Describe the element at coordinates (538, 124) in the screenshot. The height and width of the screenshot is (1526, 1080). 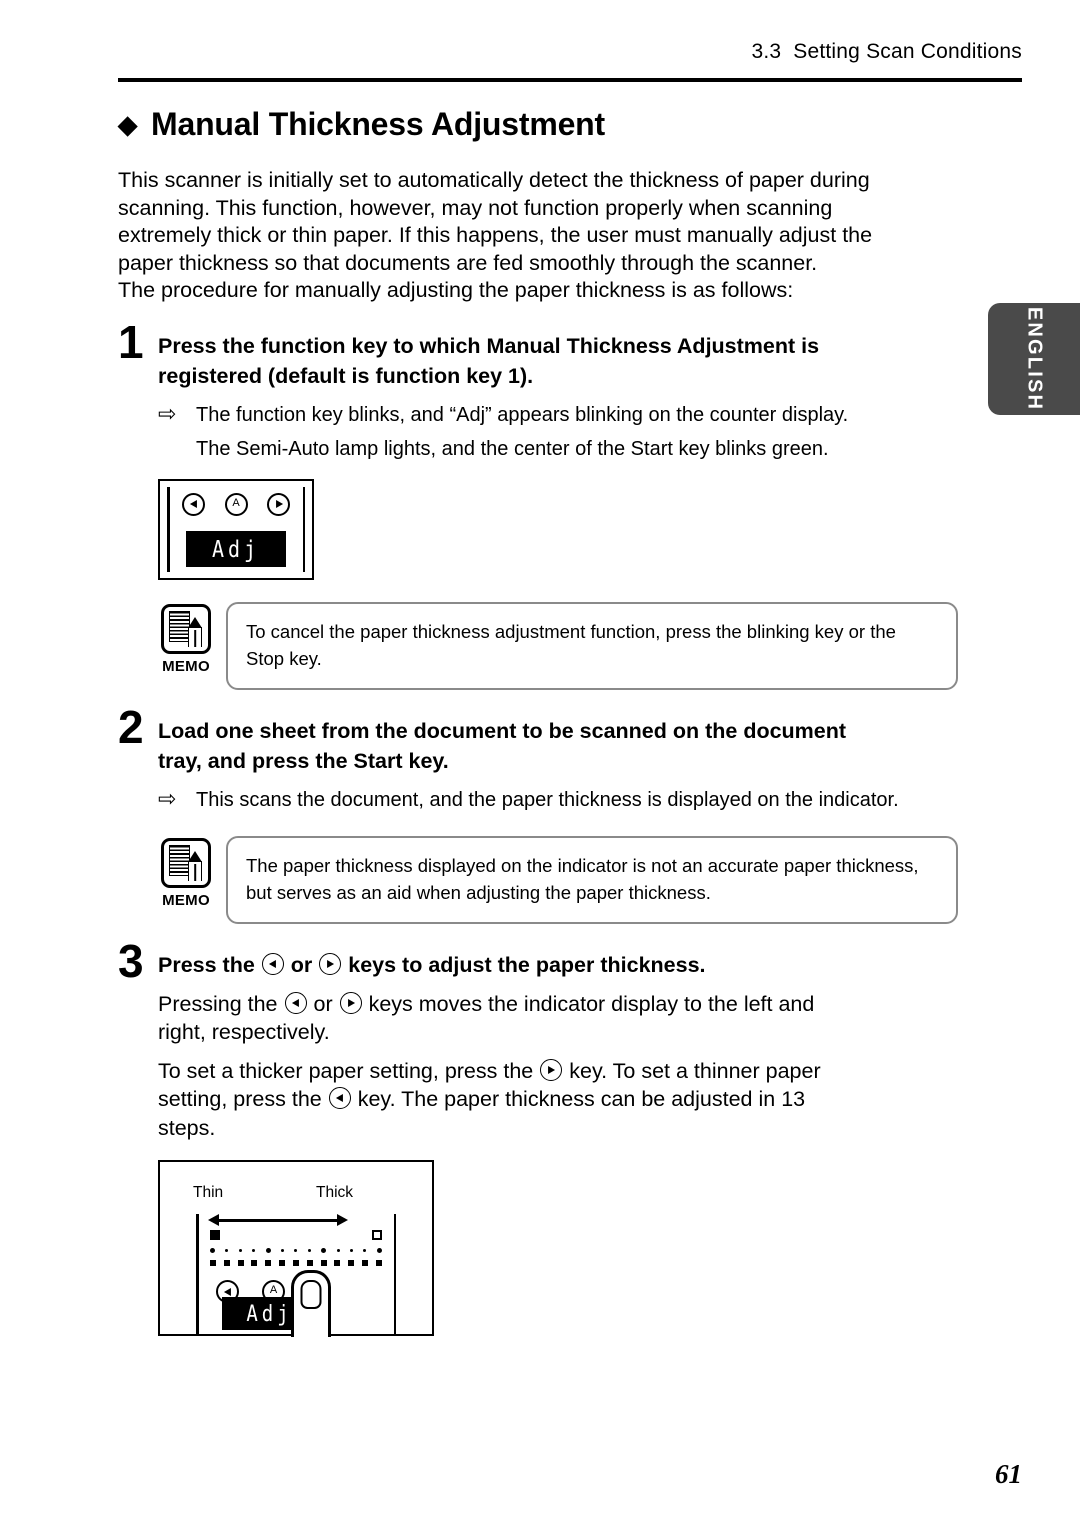
I see `page-title: ◆ Manual Thickness Adjustment` at that location.